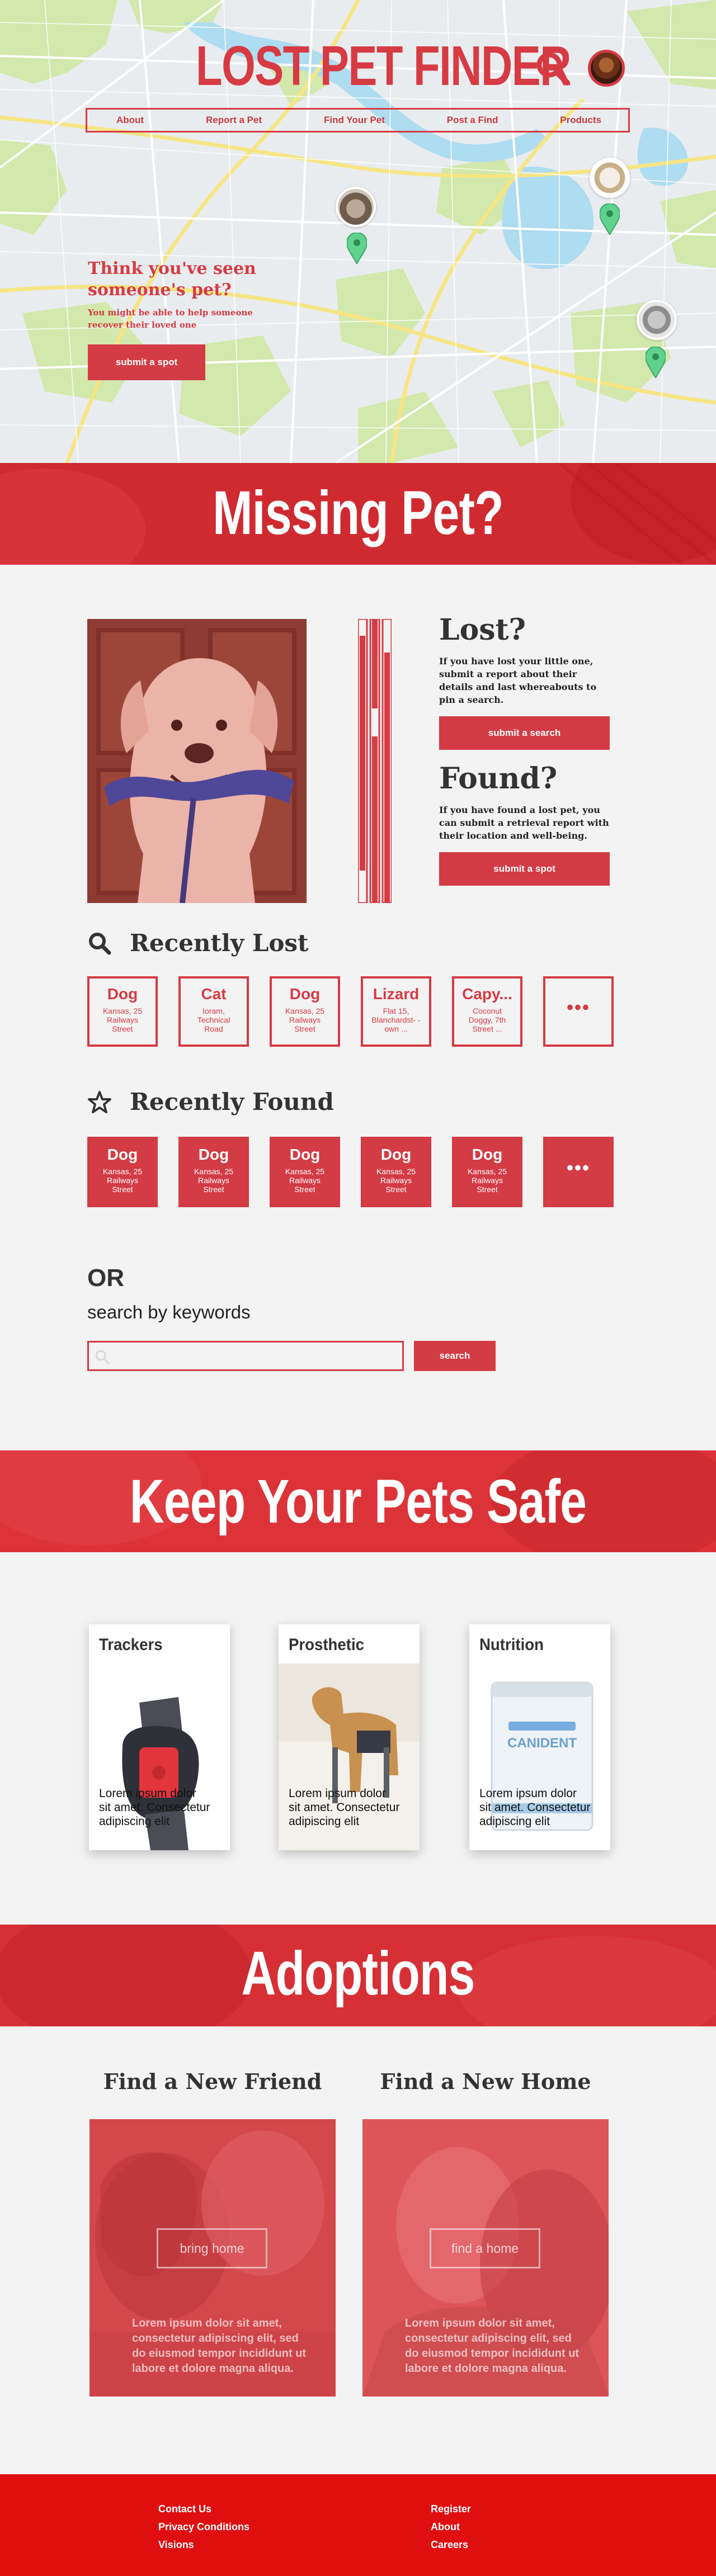 This screenshot has width=716, height=2576. I want to click on more-lost-button: •••, so click(578, 1011).